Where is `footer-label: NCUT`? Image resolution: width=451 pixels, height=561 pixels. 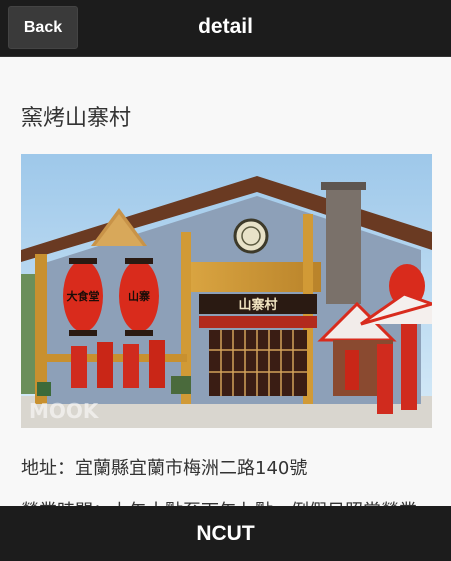
footer-label: NCUT is located at coordinates (225, 533).